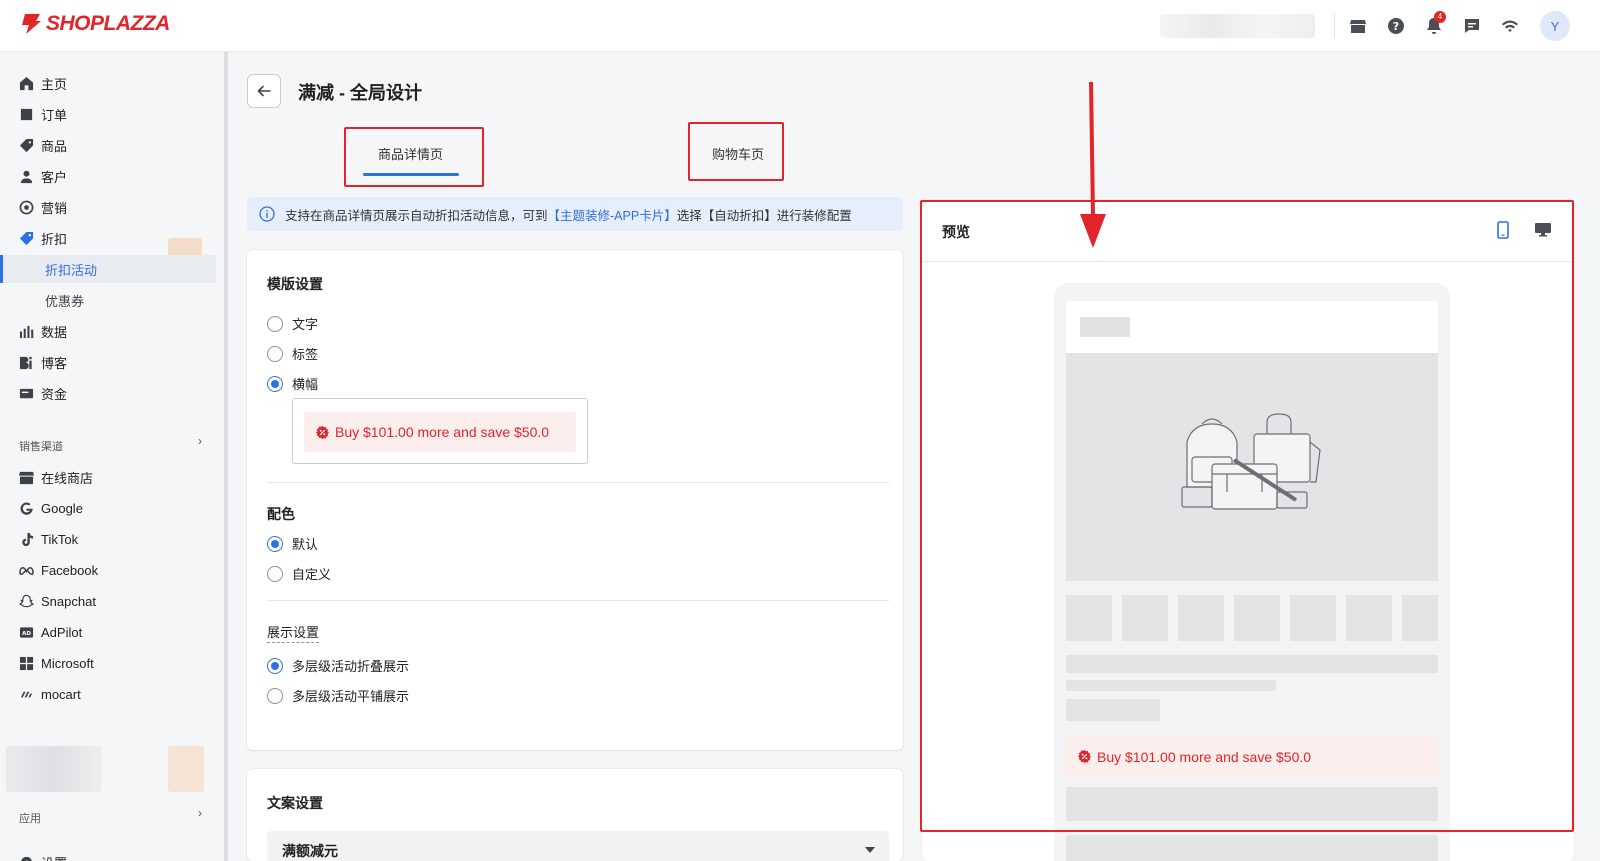  Describe the element at coordinates (305, 544) in the screenshot. I see `radio-label: 默认` at that location.